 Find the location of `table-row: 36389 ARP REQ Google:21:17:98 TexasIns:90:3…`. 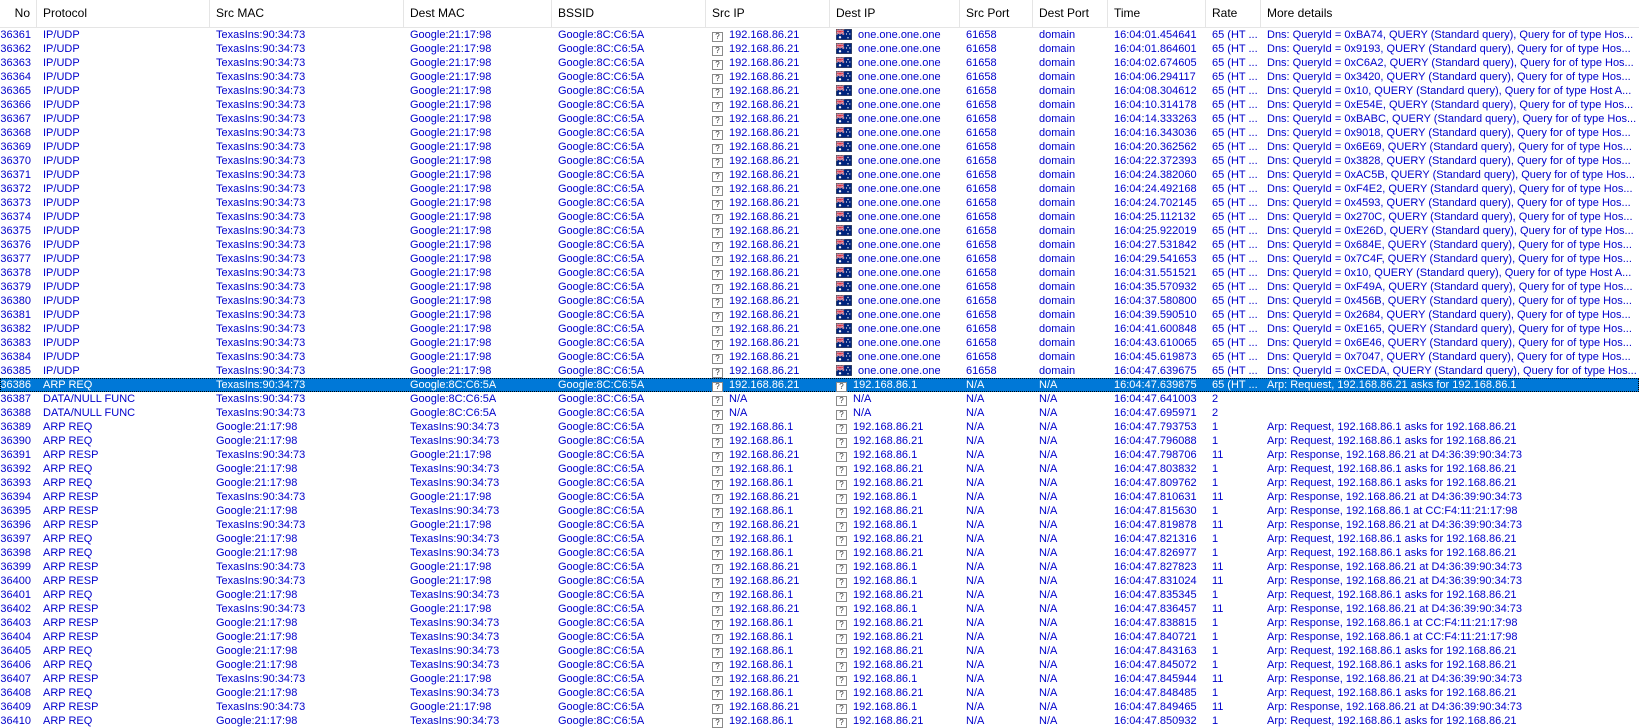

table-row: 36389 ARP REQ Google:21:17:98 TexasIns:90:3… is located at coordinates (819, 427).